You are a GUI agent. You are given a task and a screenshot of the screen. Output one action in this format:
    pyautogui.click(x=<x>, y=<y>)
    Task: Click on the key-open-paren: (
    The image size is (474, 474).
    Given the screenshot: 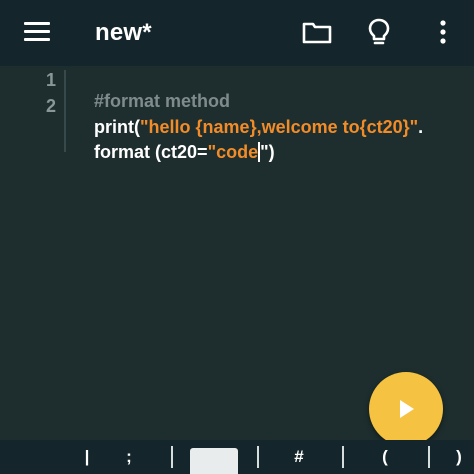 What is the action you would take?
    pyautogui.click(x=385, y=457)
    